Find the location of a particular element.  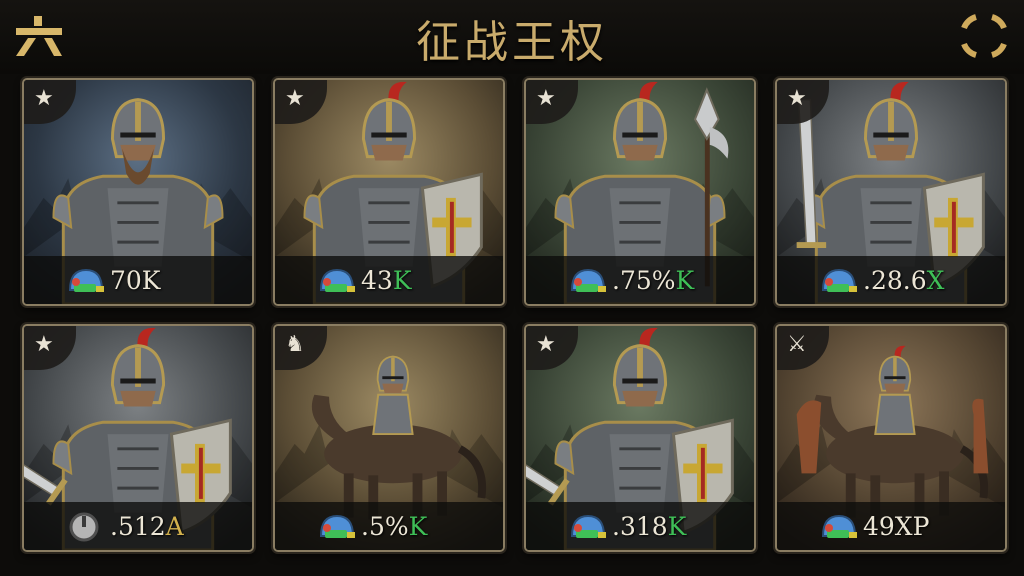

stat-value: .5%K is located at coordinates (394, 526).